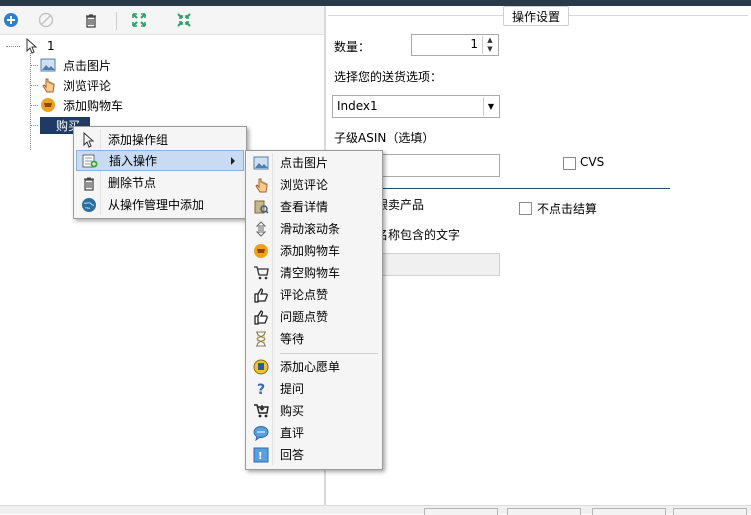  What do you see at coordinates (90, 161) in the screenshot?
I see `insert-icon` at bounding box center [90, 161].